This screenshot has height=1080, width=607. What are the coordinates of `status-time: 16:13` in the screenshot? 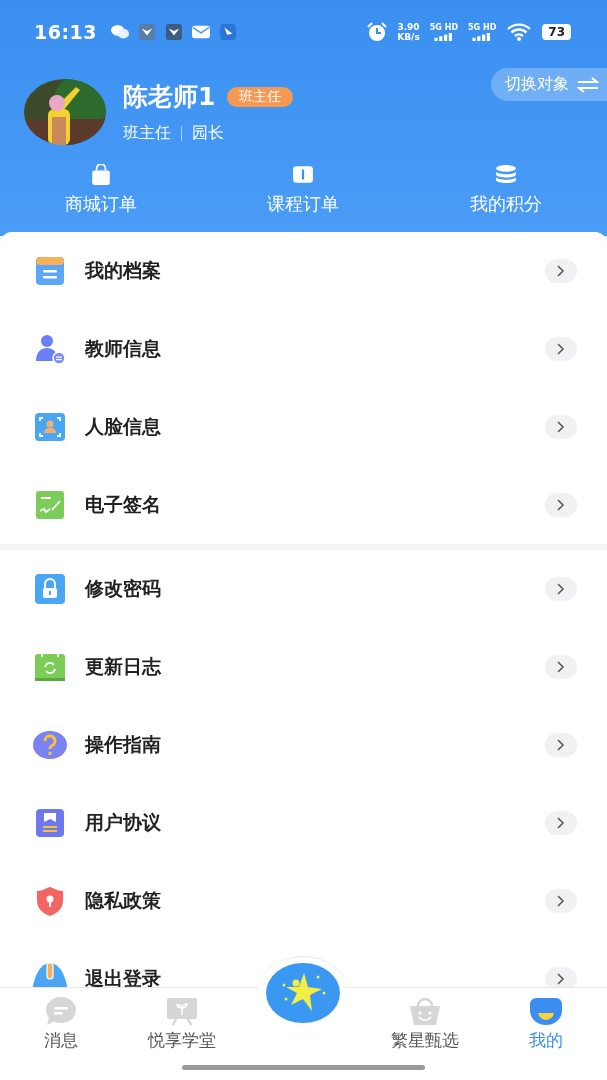 It's located at (65, 32).